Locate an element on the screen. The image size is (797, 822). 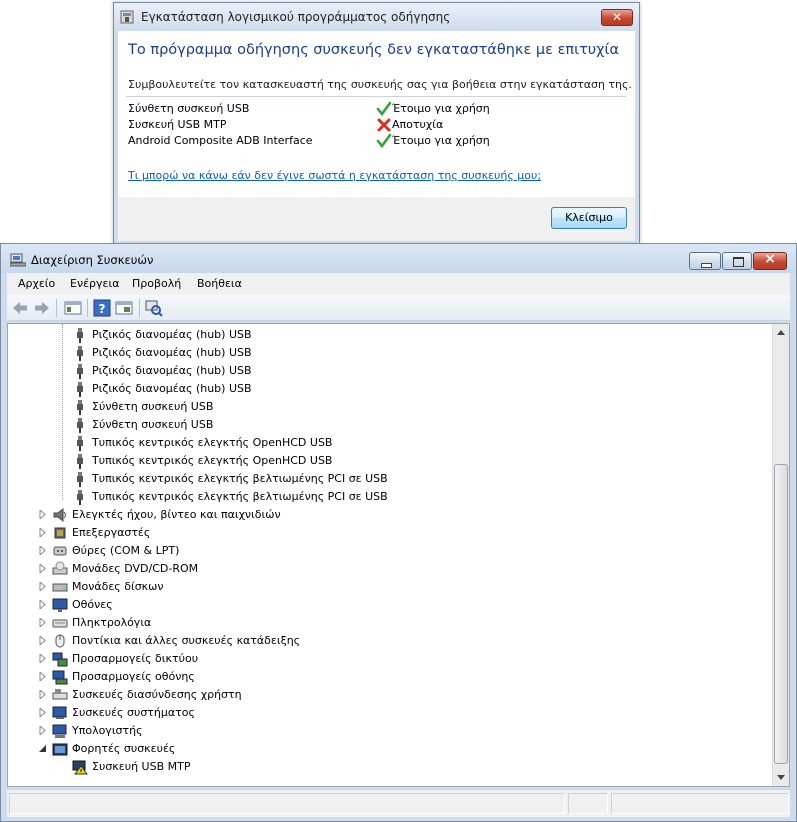
close-button: Κλείσιμο is located at coordinates (589, 218).